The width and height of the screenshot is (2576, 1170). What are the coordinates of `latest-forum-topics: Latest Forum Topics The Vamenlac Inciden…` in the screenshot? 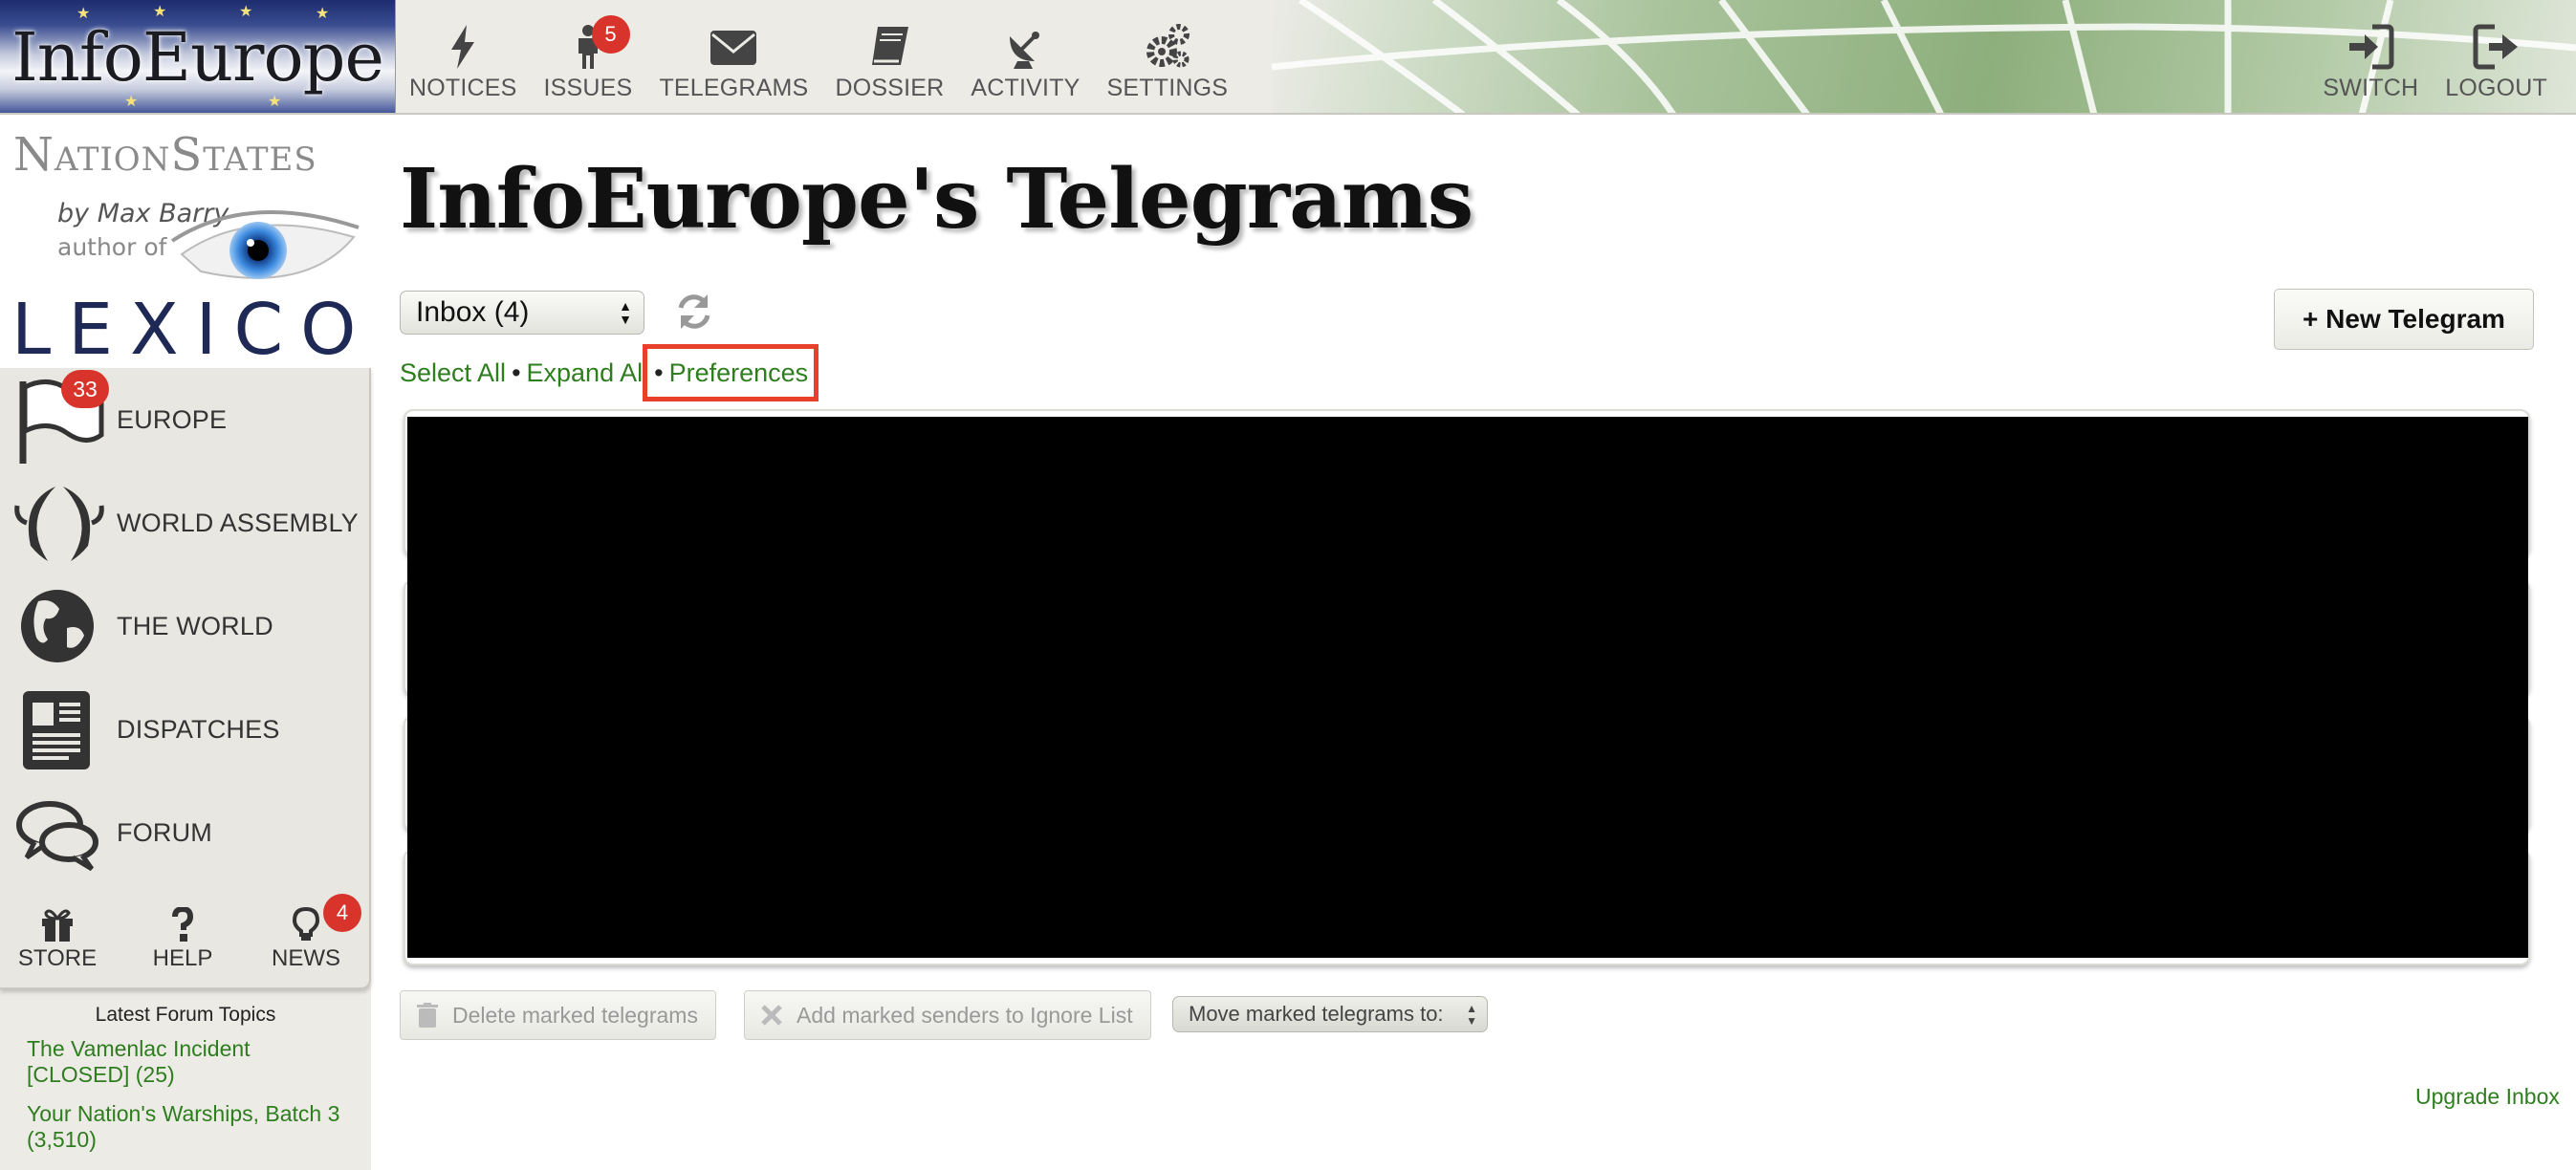 It's located at (185, 1085).